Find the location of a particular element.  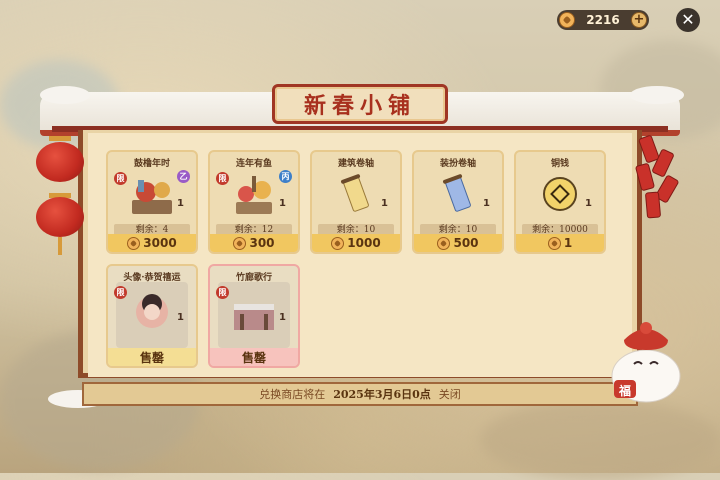

shop-item-card: 连年有鱼 限 丙 1 剩余：12 300 is located at coordinates (254, 202).